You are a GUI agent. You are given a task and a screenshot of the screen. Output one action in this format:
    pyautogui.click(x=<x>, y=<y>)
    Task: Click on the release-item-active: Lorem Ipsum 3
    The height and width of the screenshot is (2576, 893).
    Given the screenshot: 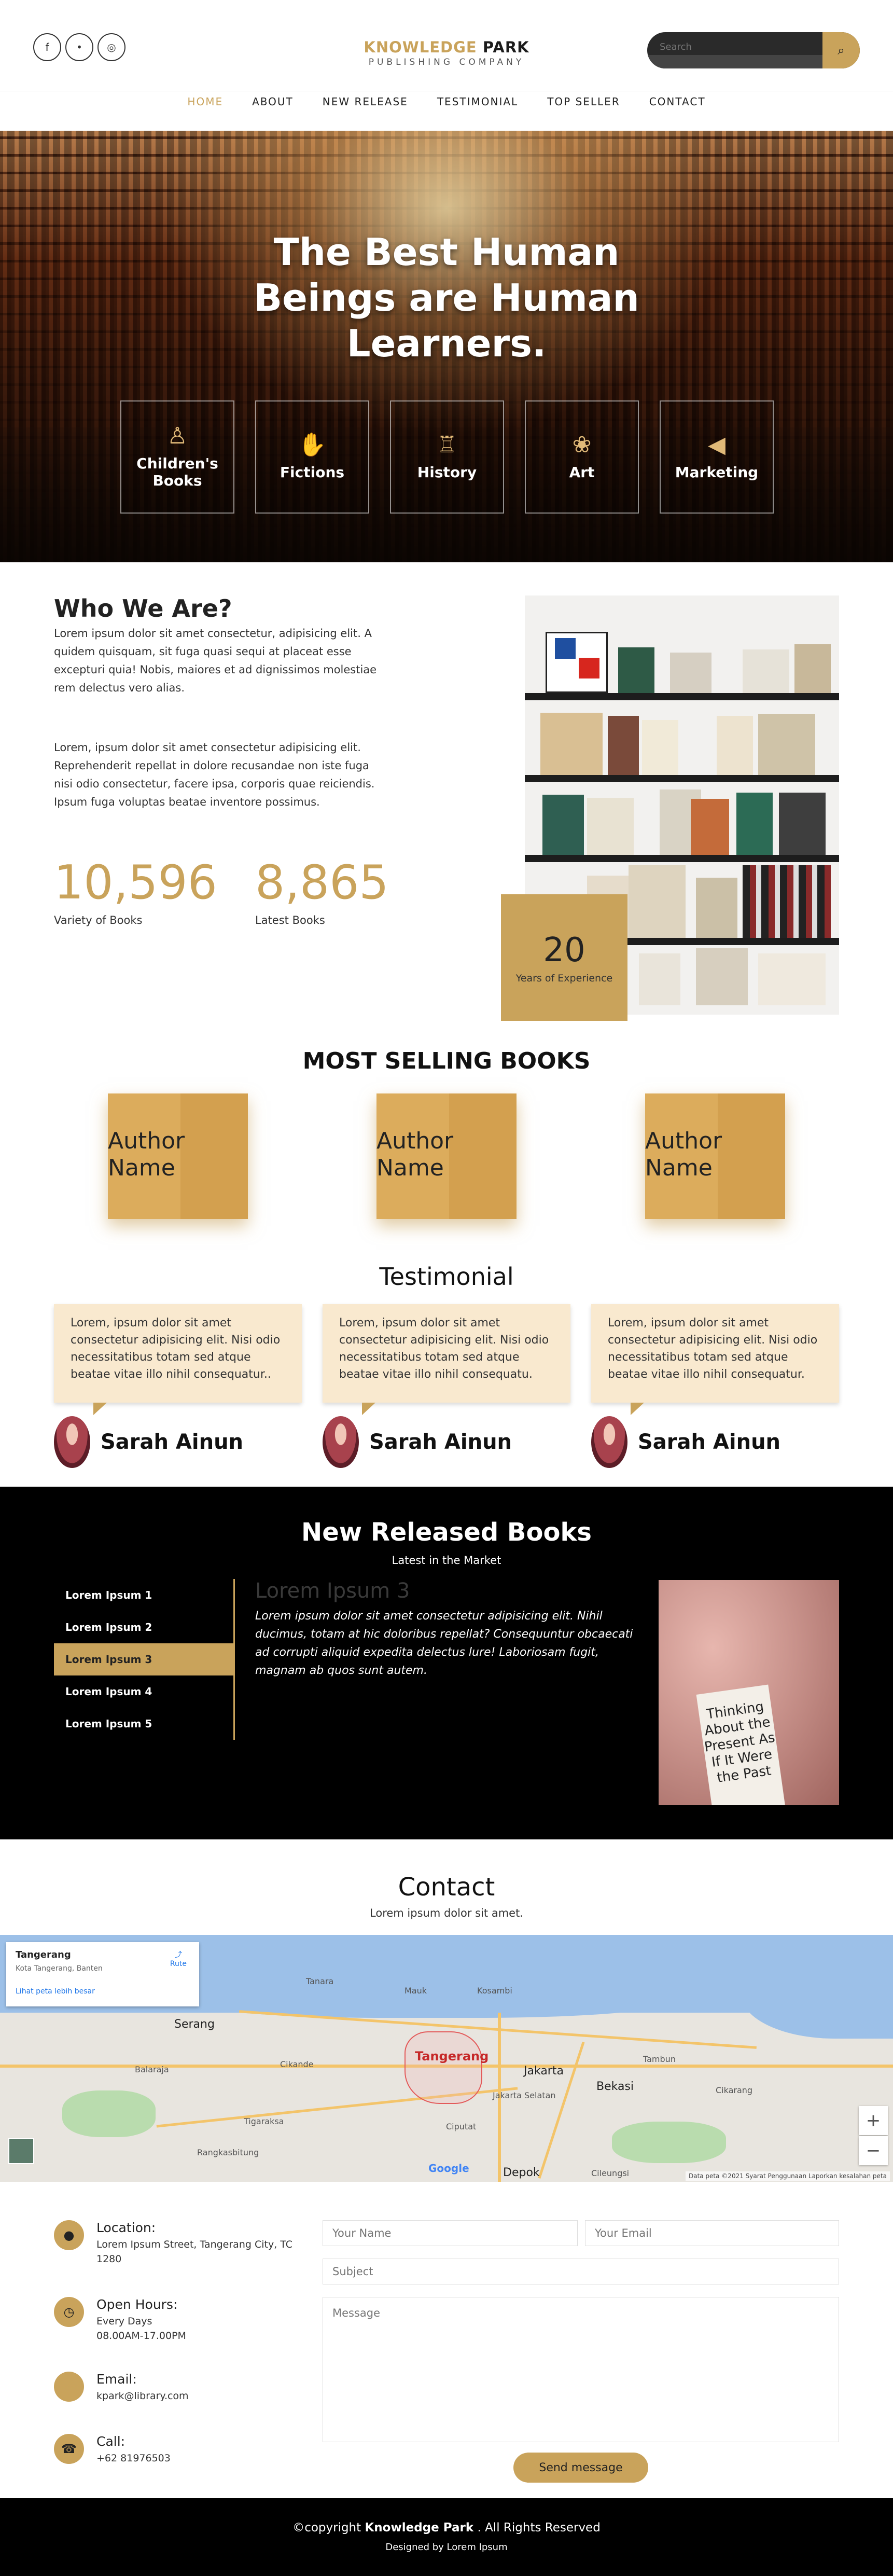 What is the action you would take?
    pyautogui.click(x=143, y=1659)
    